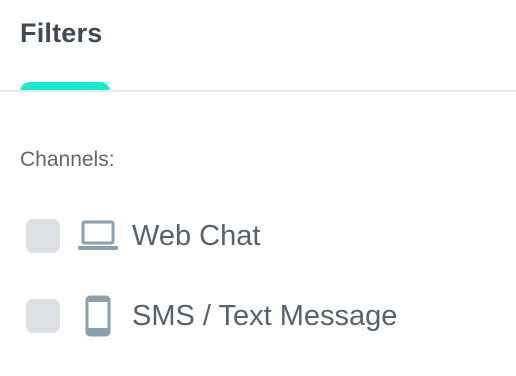 The height and width of the screenshot is (376, 516). I want to click on channel-option-sms: SMS / Text Message, so click(211, 316).